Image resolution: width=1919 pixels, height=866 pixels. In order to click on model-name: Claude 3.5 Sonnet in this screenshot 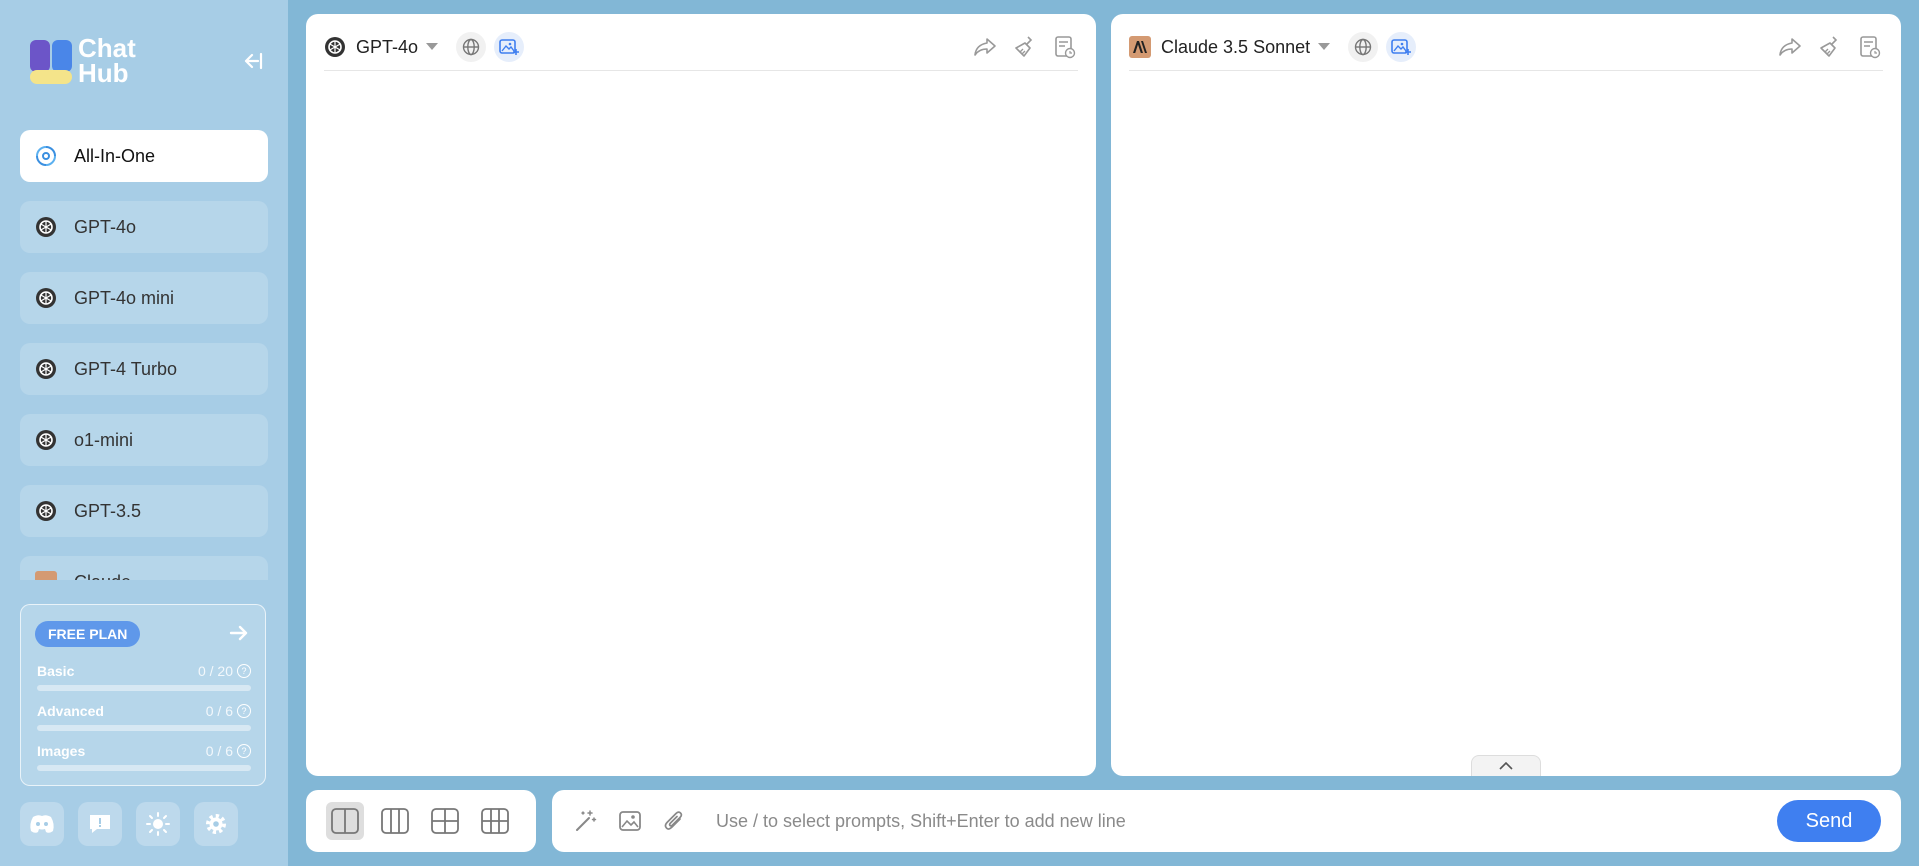, I will do `click(1235, 47)`.